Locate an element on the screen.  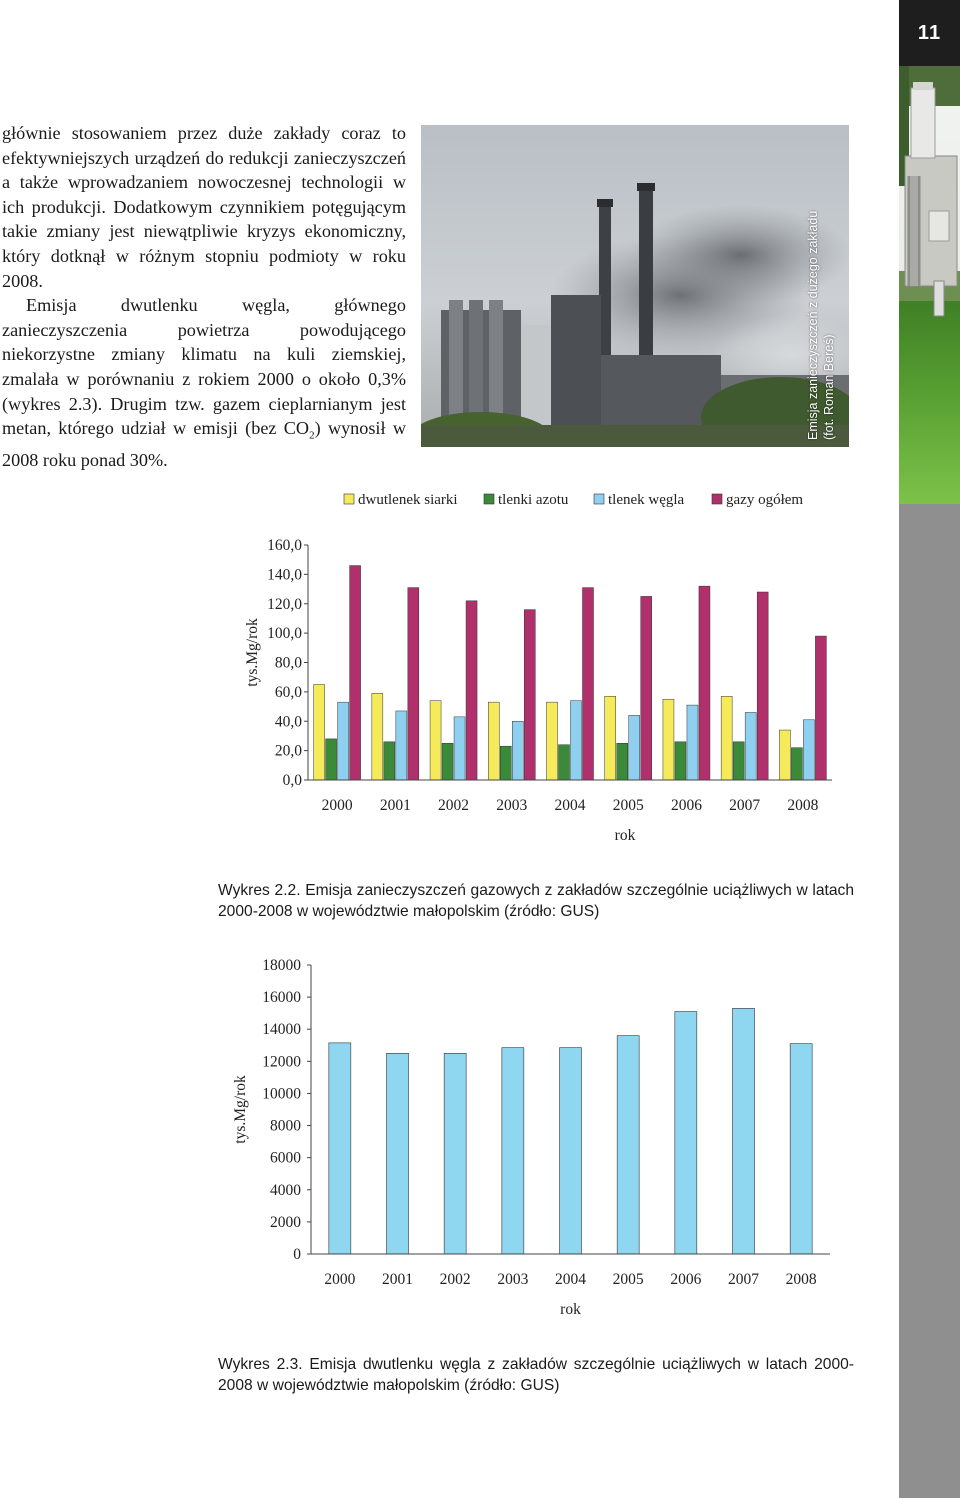
photo-caption-line-2: (fot. Roman Bereś) is located at coordinates (828, 387).